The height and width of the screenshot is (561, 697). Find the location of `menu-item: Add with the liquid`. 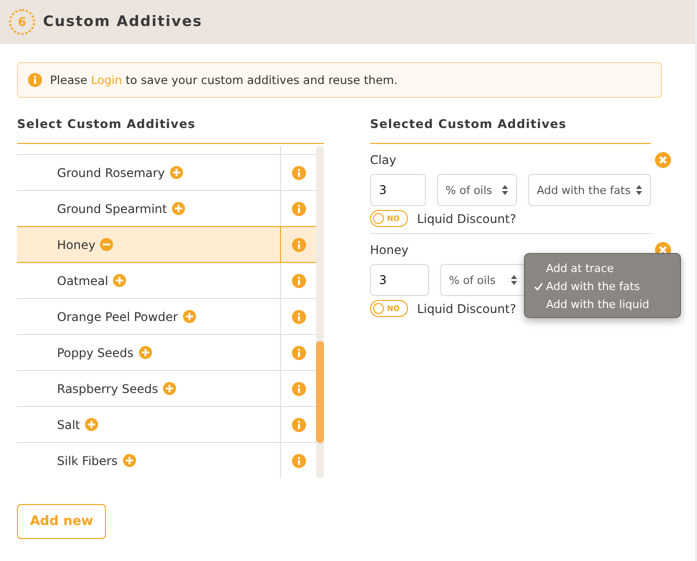

menu-item: Add with the liquid is located at coordinates (602, 304).